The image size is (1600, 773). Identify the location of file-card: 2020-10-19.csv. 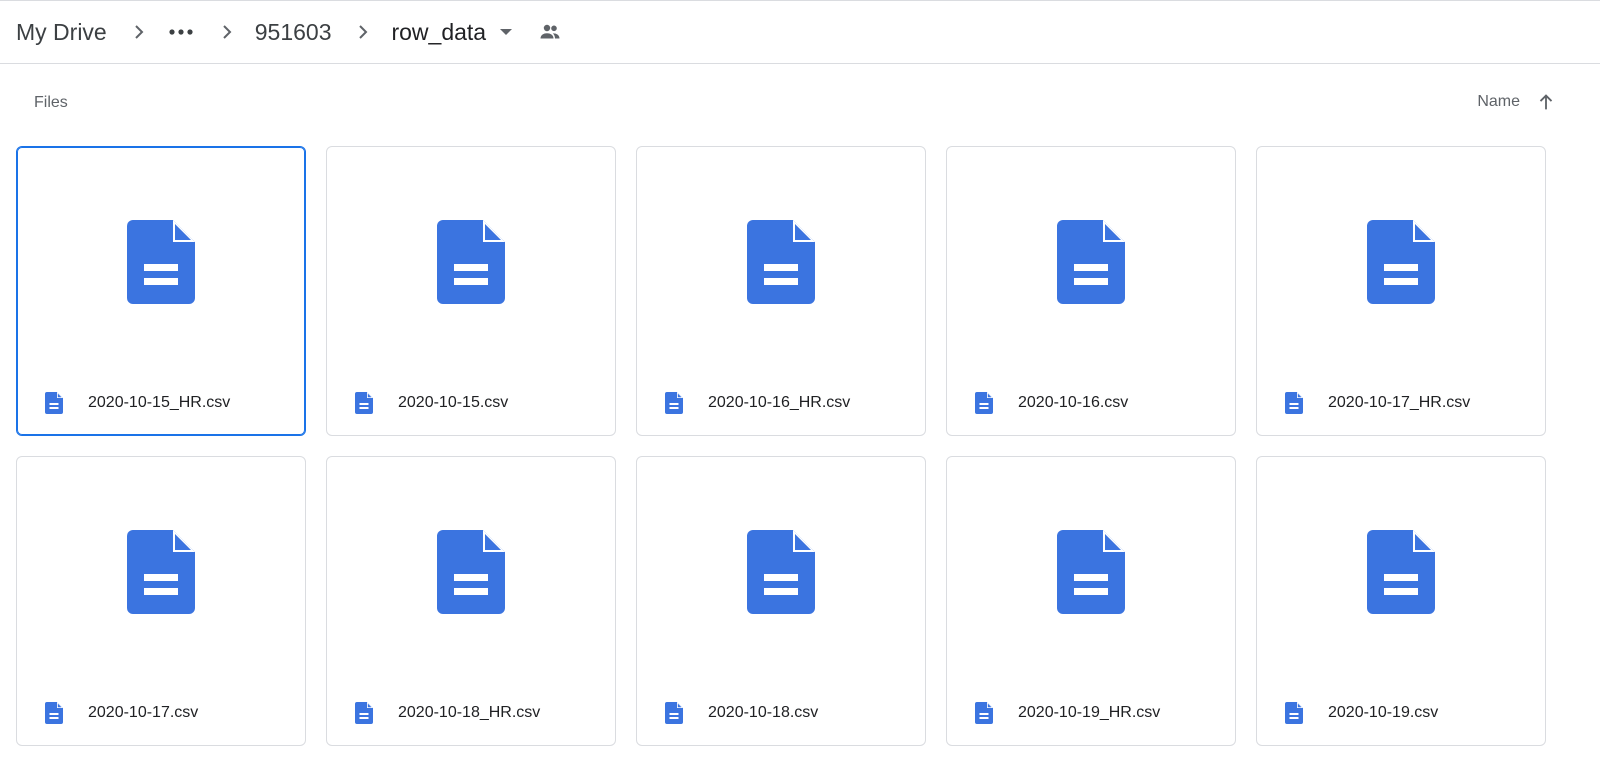
(1401, 601).